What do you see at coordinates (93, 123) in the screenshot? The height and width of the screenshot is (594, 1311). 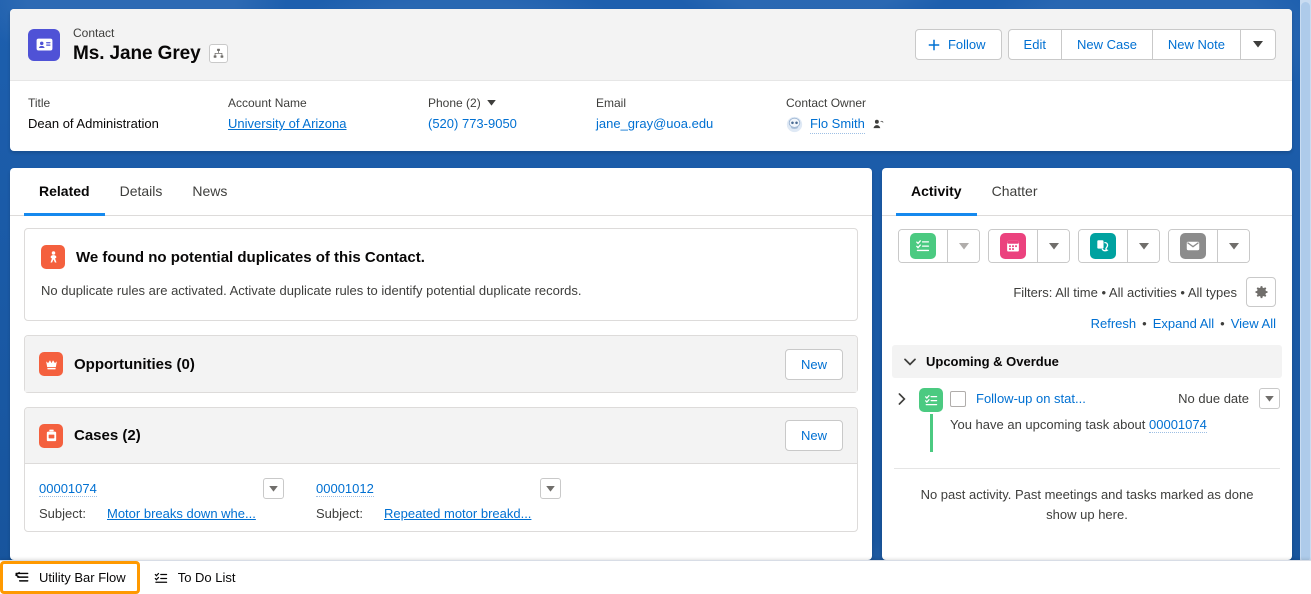 I see `field-title-value: Dean of Administration` at bounding box center [93, 123].